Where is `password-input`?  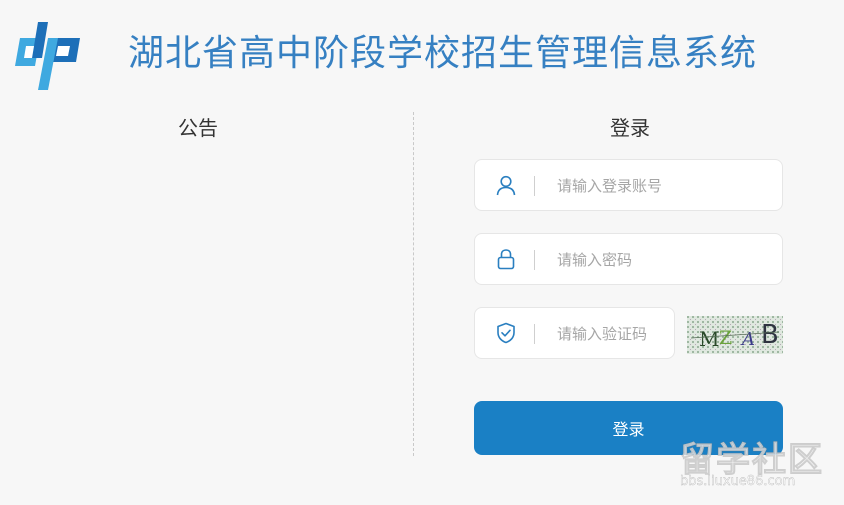 password-input is located at coordinates (662, 260).